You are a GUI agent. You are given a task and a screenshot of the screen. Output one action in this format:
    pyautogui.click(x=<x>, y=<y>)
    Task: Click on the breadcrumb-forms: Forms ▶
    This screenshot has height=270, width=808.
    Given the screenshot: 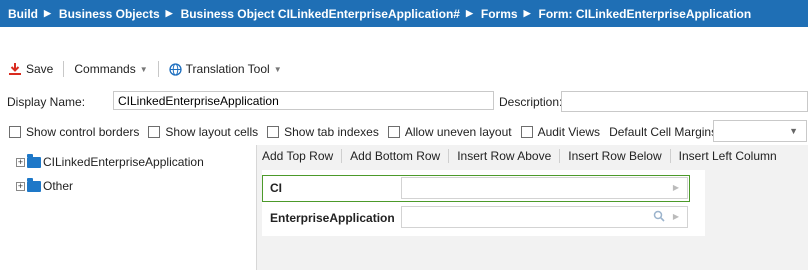 What is the action you would take?
    pyautogui.click(x=502, y=14)
    